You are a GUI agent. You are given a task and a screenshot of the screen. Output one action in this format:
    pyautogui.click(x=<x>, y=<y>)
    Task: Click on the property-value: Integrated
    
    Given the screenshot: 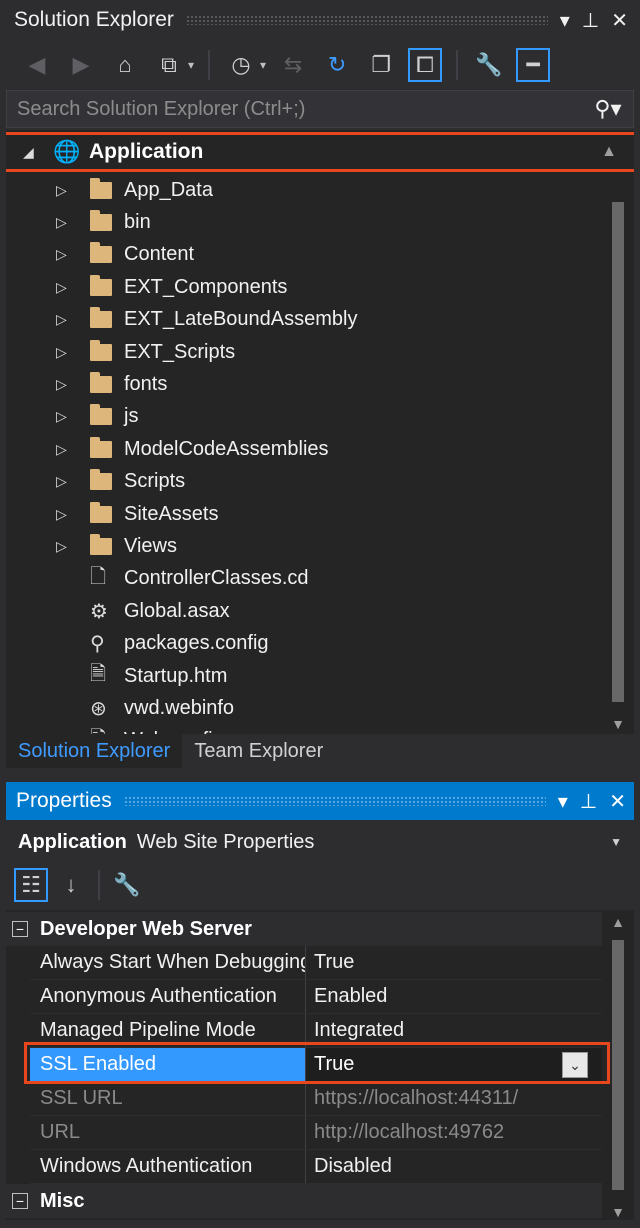 What is the action you would take?
    pyautogui.click(x=454, y=1030)
    